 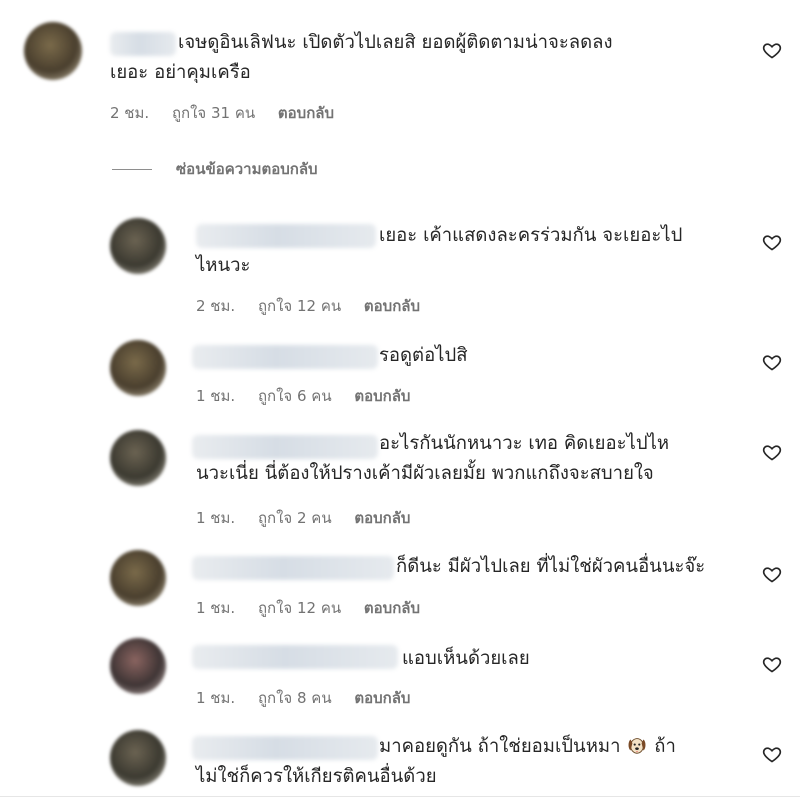 I want to click on comment-time: 2 ชม., so click(x=130, y=113).